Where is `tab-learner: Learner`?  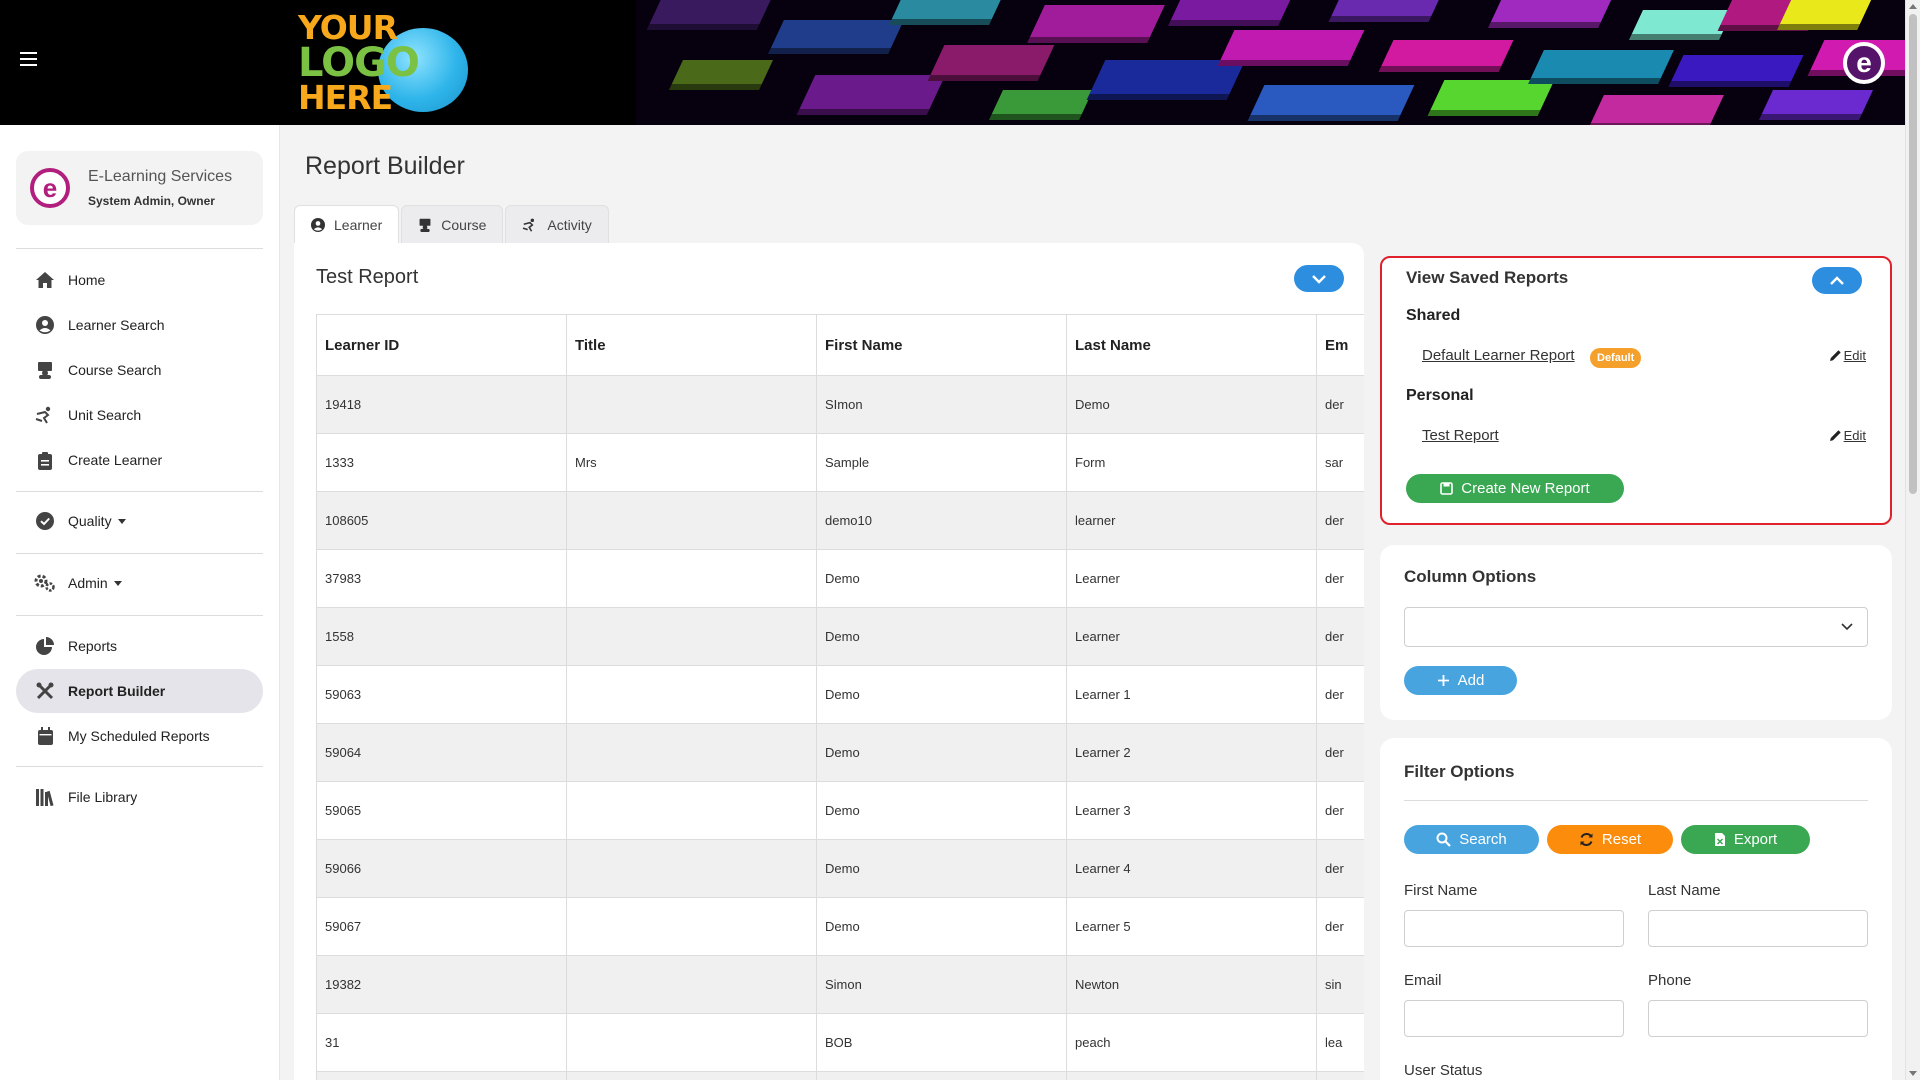
tab-learner: Learner is located at coordinates (347, 224).